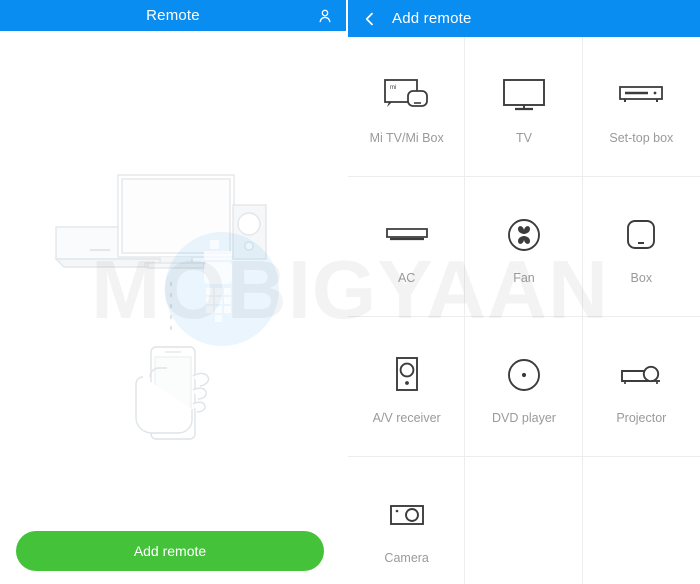  I want to click on device-label: Fan, so click(524, 278).